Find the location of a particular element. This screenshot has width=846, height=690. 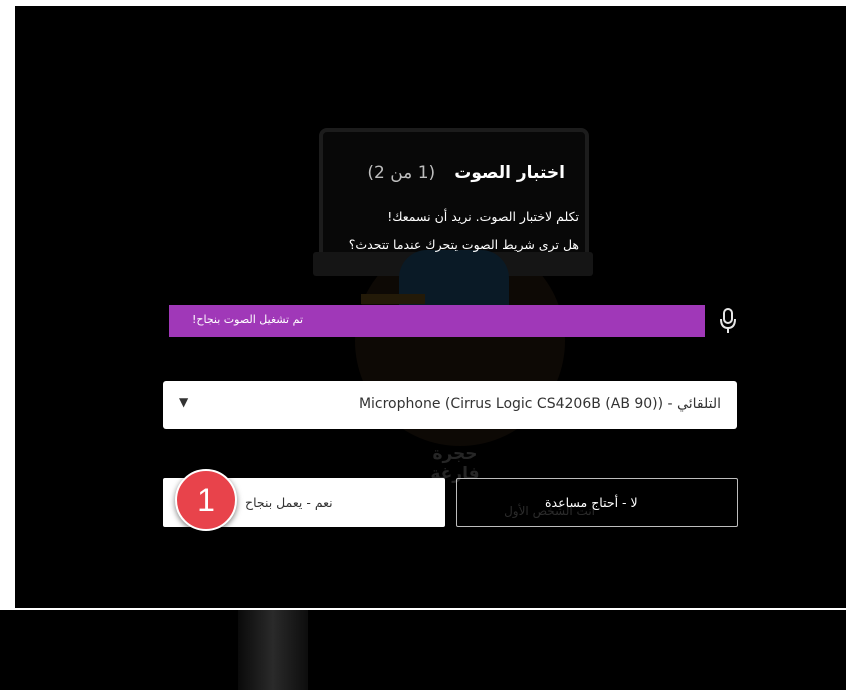

instruction-line-1: تكلم لاختبار الصوت. نريد أن نسمعك! is located at coordinates (483, 216).